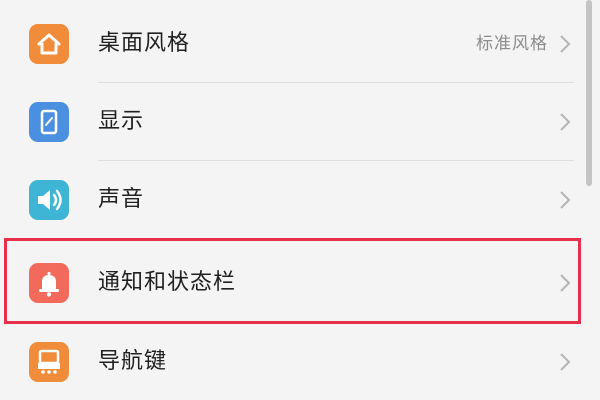  What do you see at coordinates (589, 93) in the screenshot?
I see `scrollbar` at bounding box center [589, 93].